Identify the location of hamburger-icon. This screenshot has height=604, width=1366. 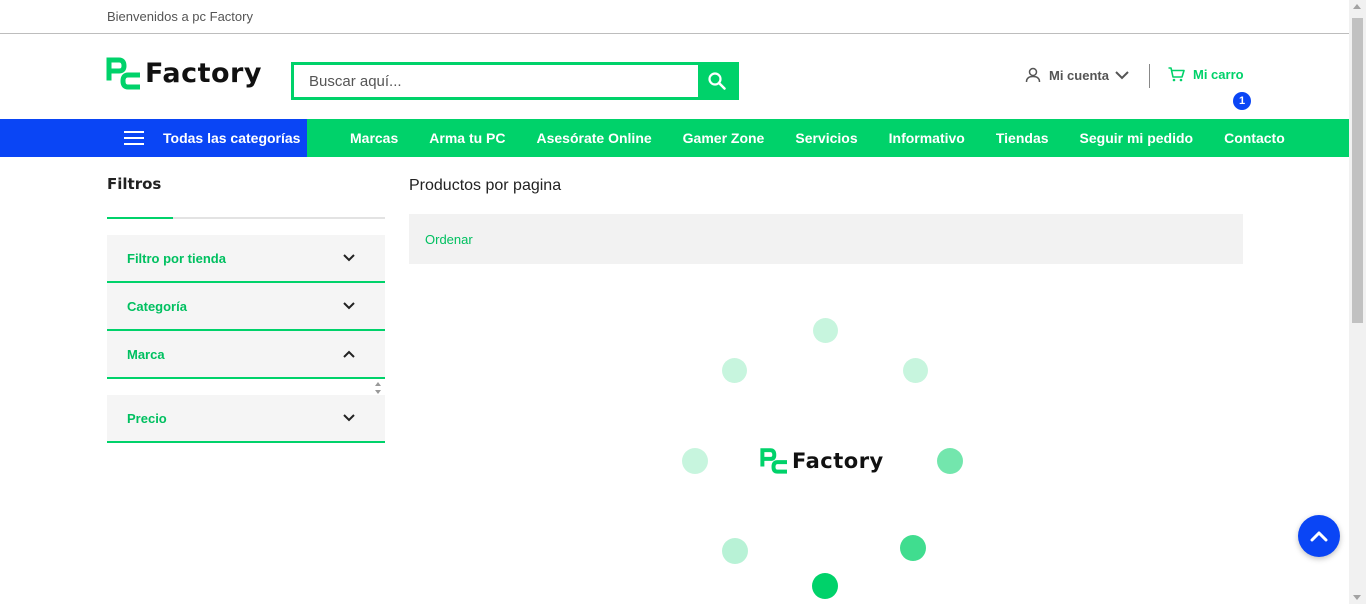
(134, 138).